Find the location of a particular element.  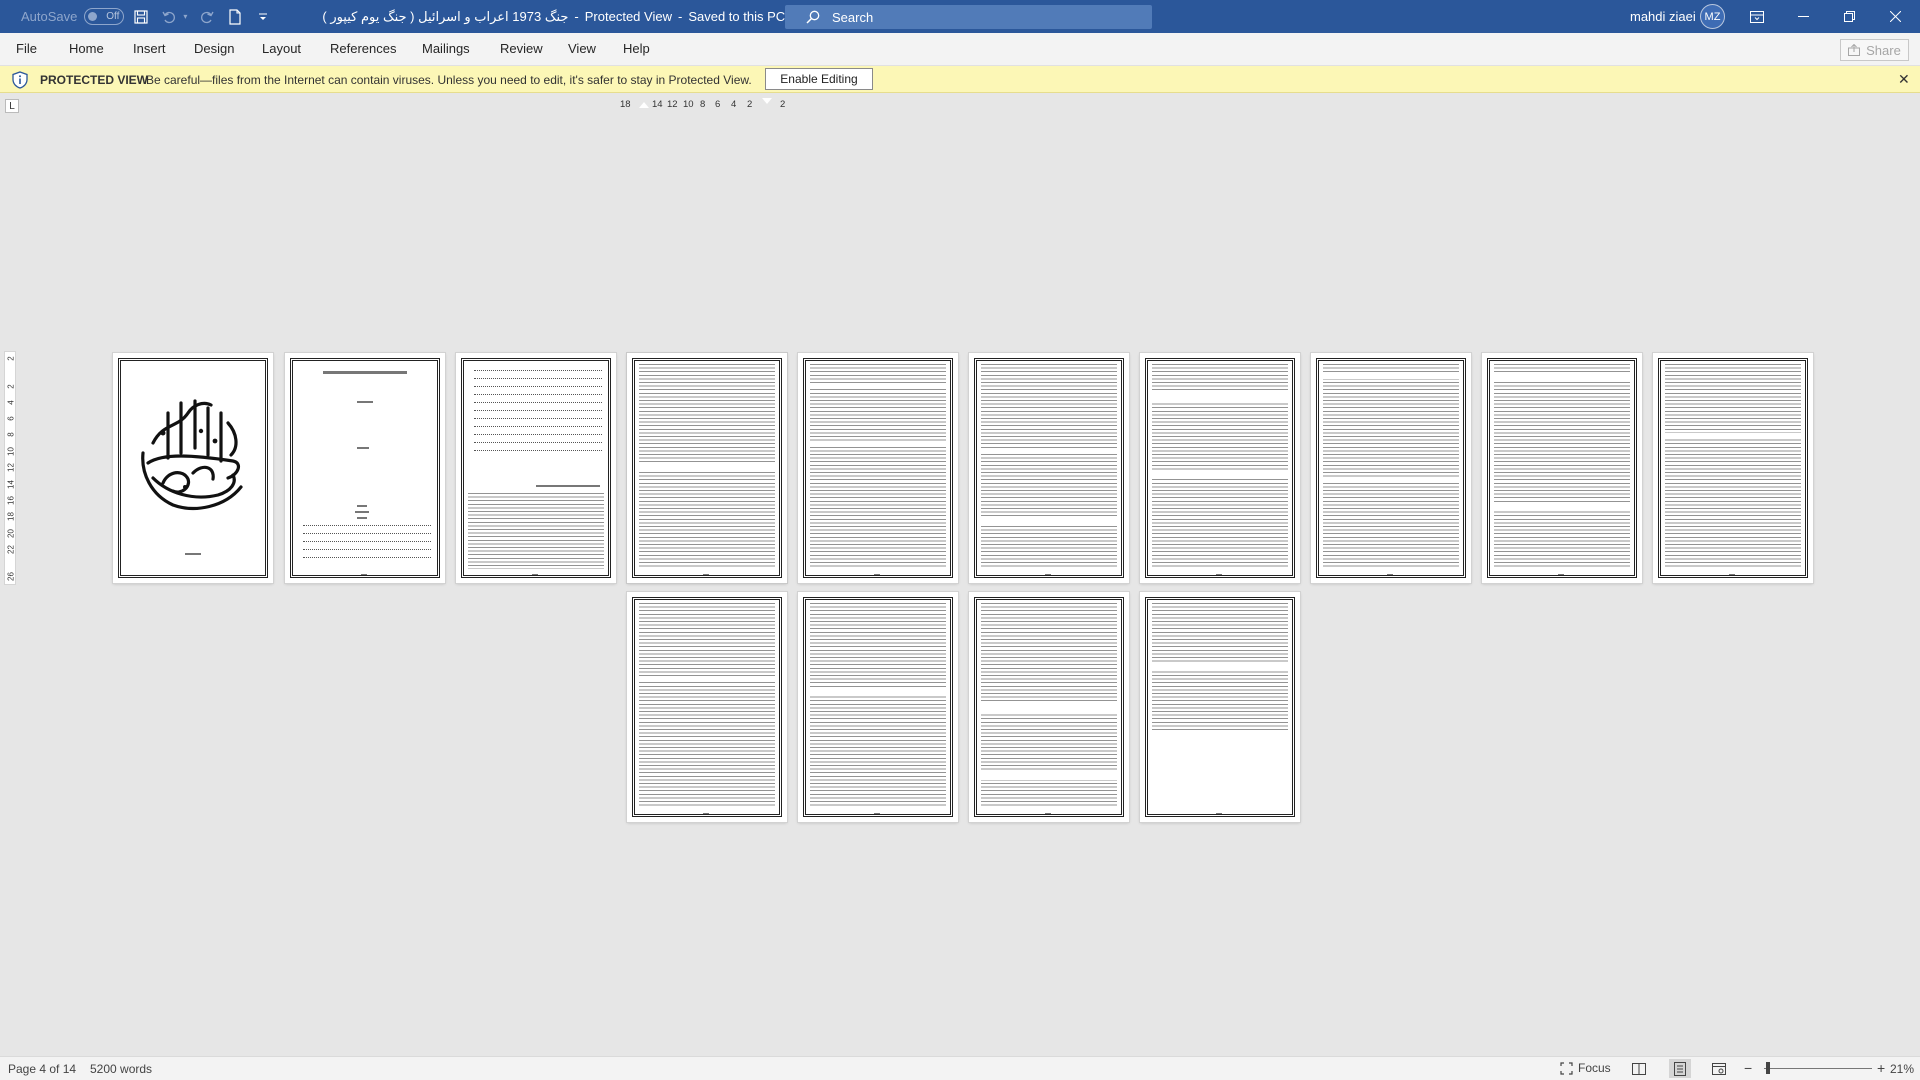

tab-layout: Layout is located at coordinates (281, 48).